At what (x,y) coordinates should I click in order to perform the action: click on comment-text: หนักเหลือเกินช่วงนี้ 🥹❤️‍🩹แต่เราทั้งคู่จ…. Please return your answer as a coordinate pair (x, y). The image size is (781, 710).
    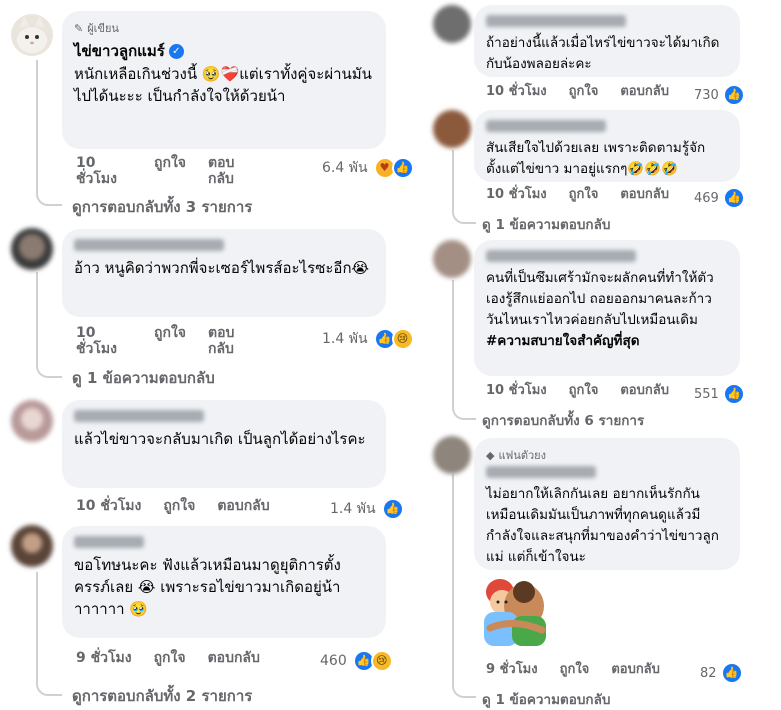
    Looking at the image, I should click on (223, 85).